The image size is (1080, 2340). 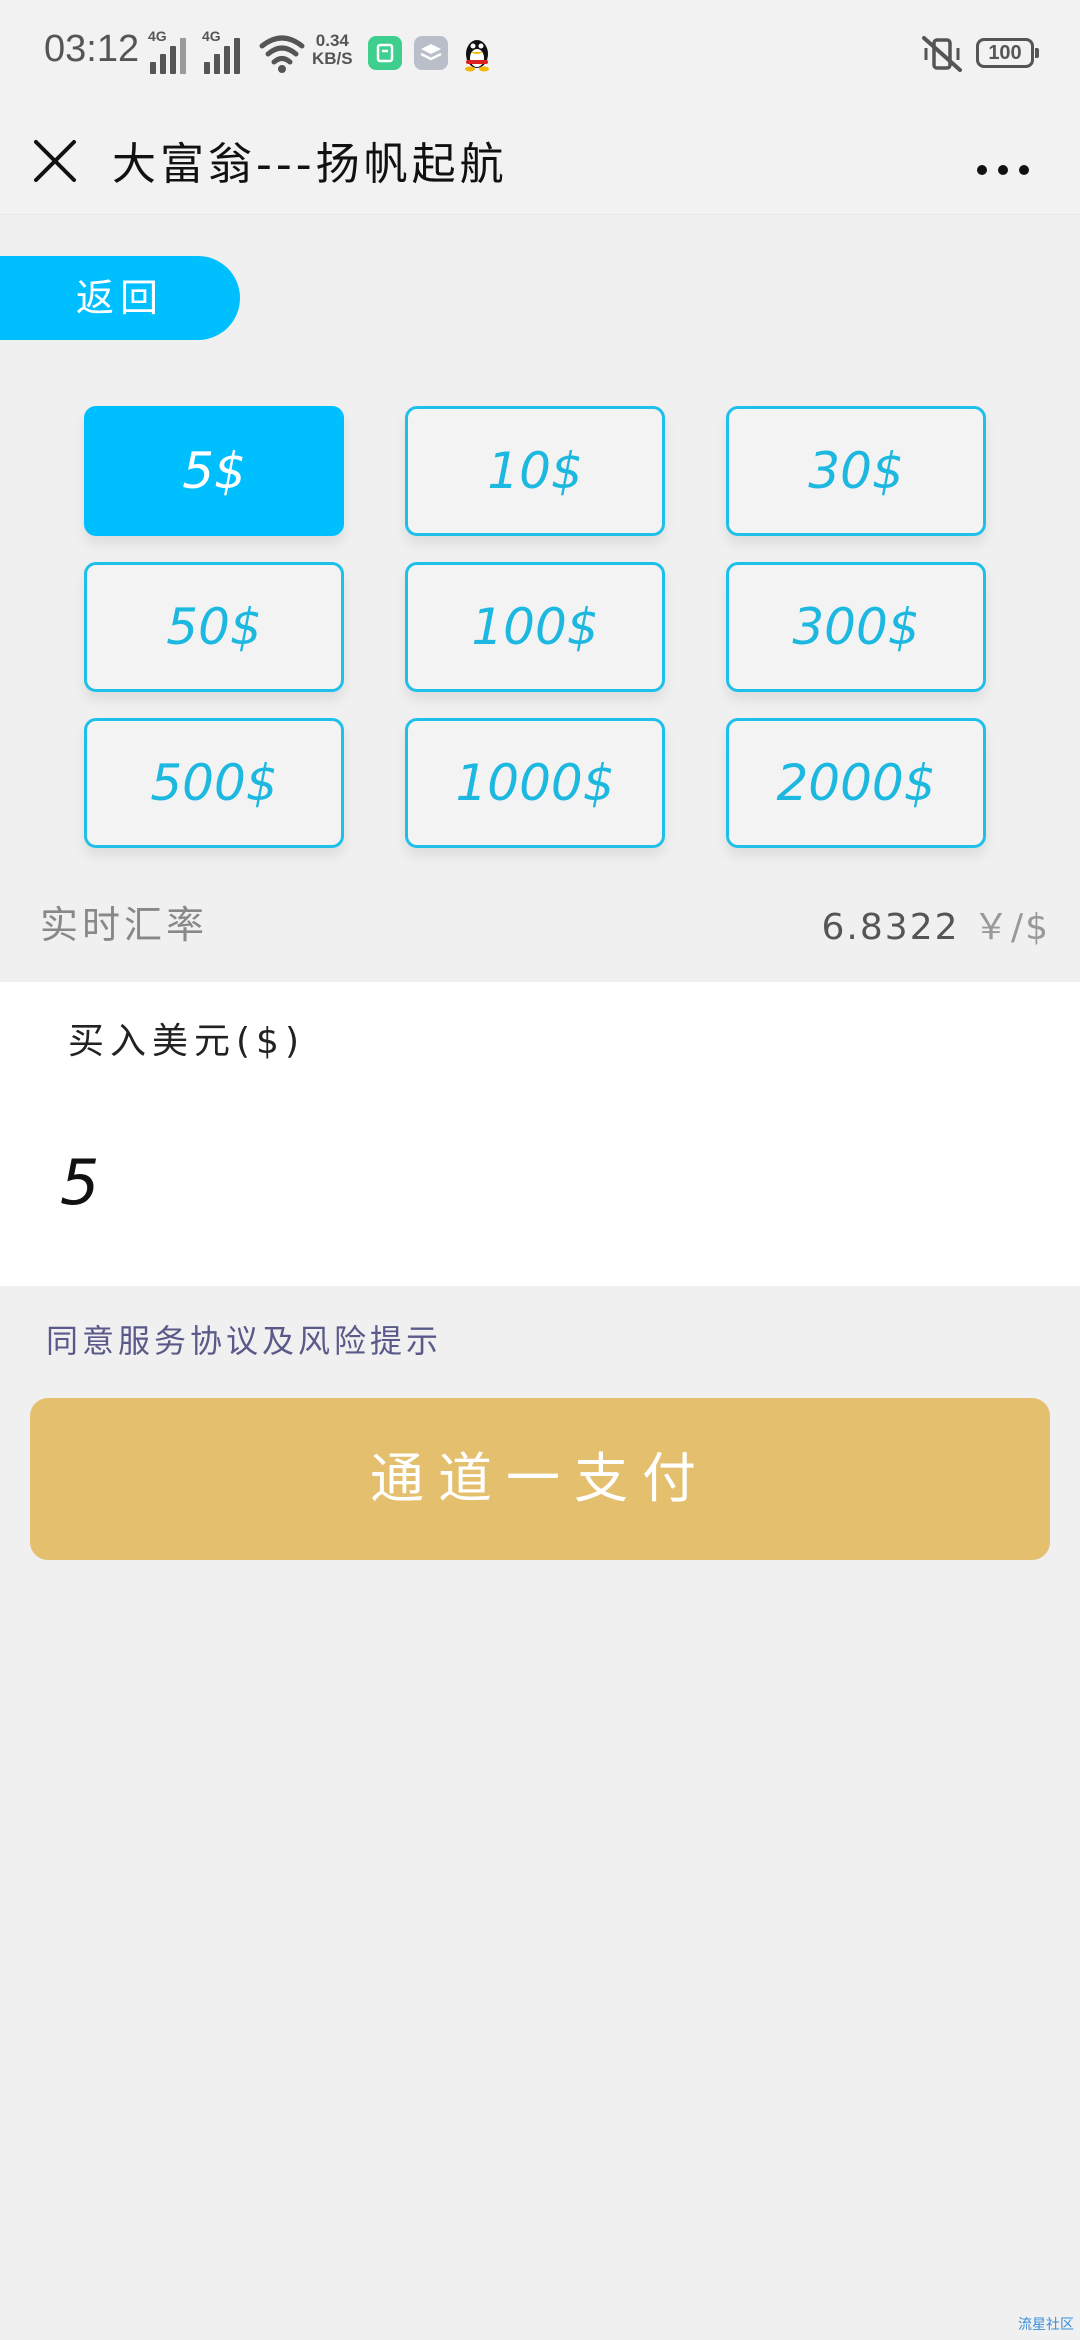 I want to click on amount-option-50: 50$, so click(x=214, y=627).